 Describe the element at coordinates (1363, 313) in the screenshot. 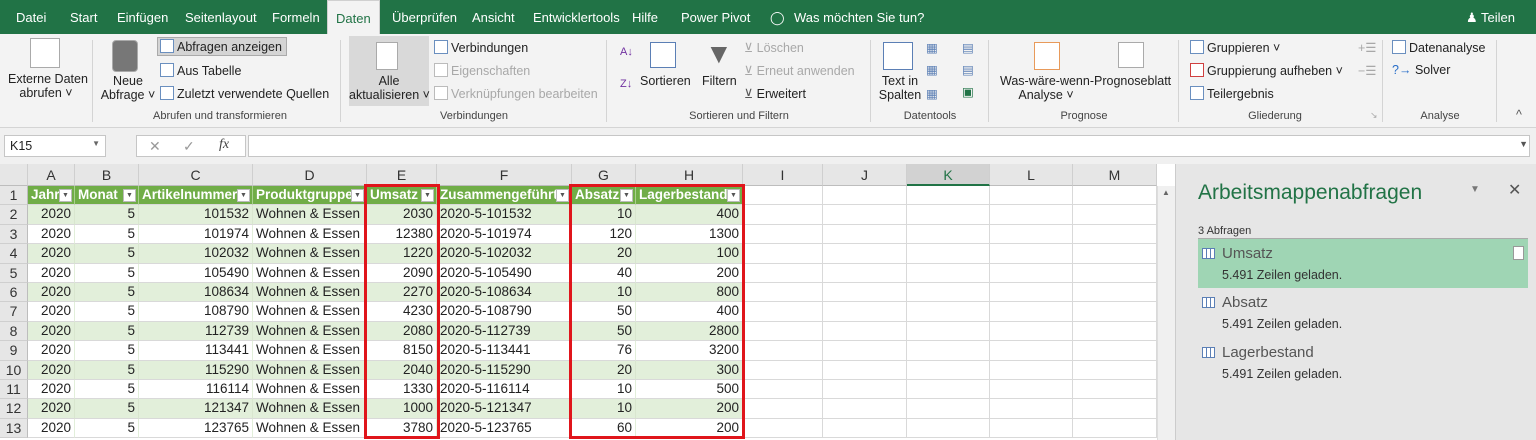

I see `query-item-absatz: Absatz 5.491 Zeilen geladen.` at that location.